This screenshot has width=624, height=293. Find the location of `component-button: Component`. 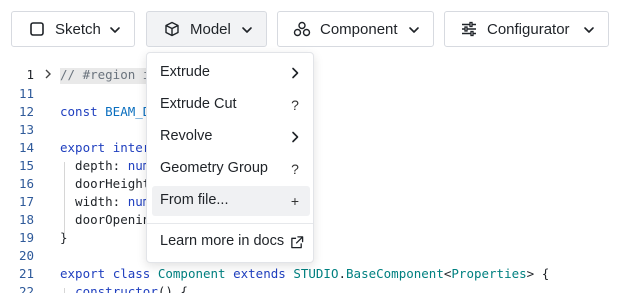

component-button: Component is located at coordinates (355, 29).